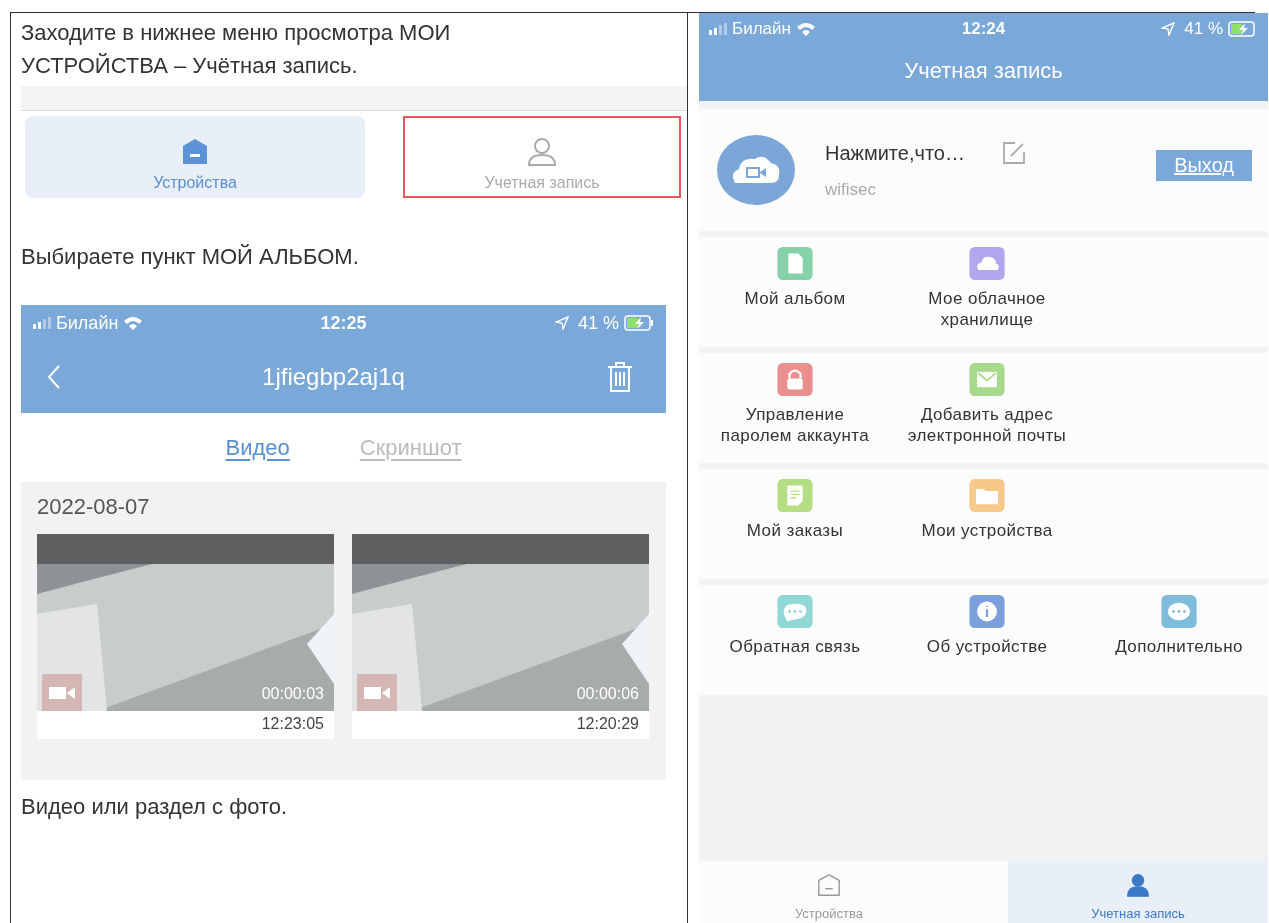 Image resolution: width=1269 pixels, height=923 pixels. Describe the element at coordinates (987, 404) in the screenshot. I see `menu-item: Добавить адрес электронной почты` at that location.